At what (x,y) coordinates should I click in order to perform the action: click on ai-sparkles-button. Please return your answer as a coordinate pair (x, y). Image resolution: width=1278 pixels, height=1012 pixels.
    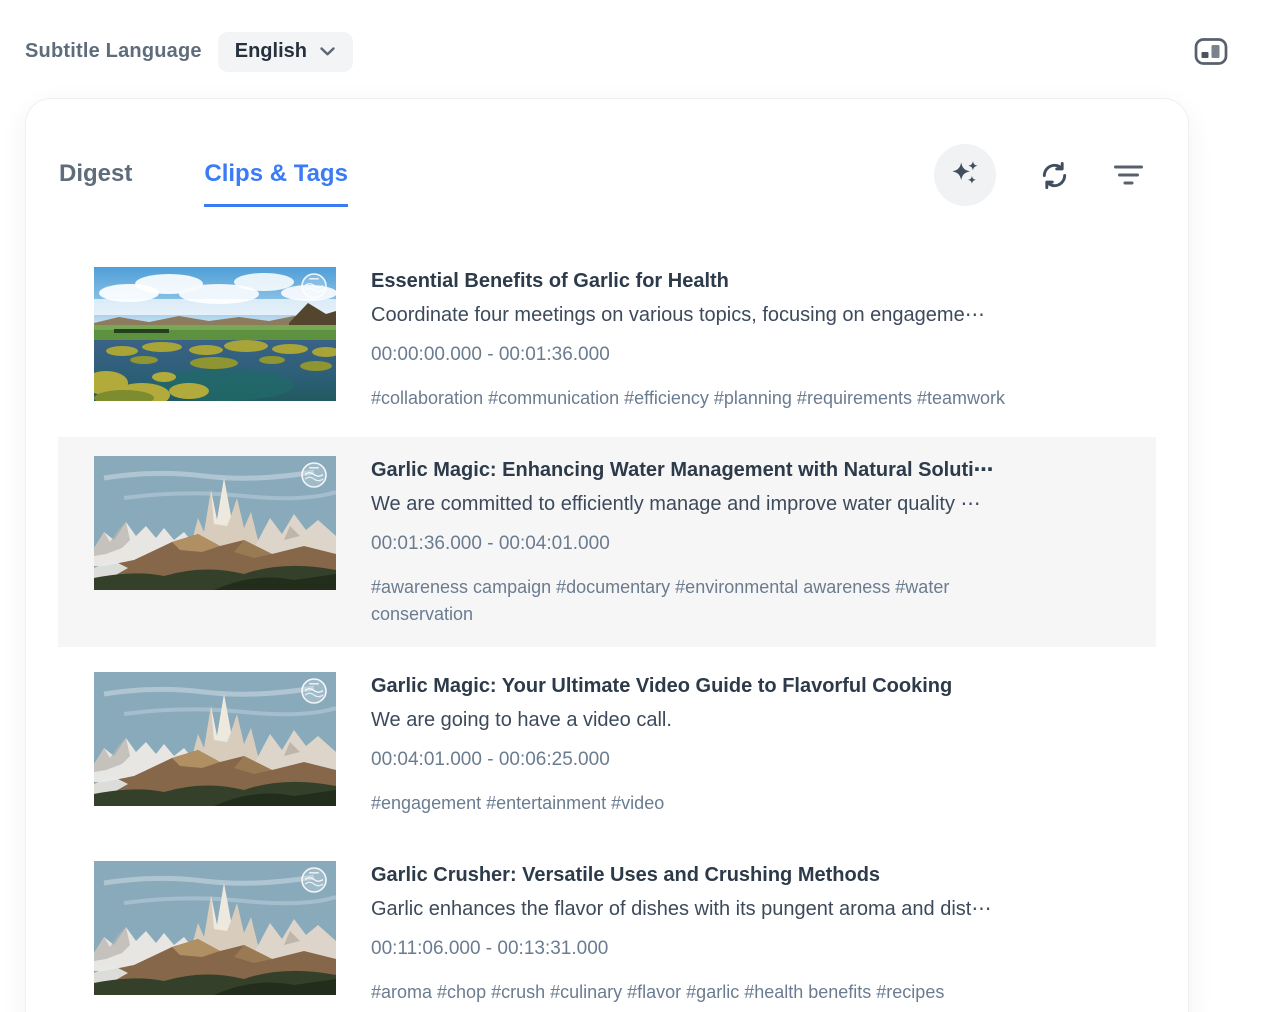
    Looking at the image, I should click on (965, 175).